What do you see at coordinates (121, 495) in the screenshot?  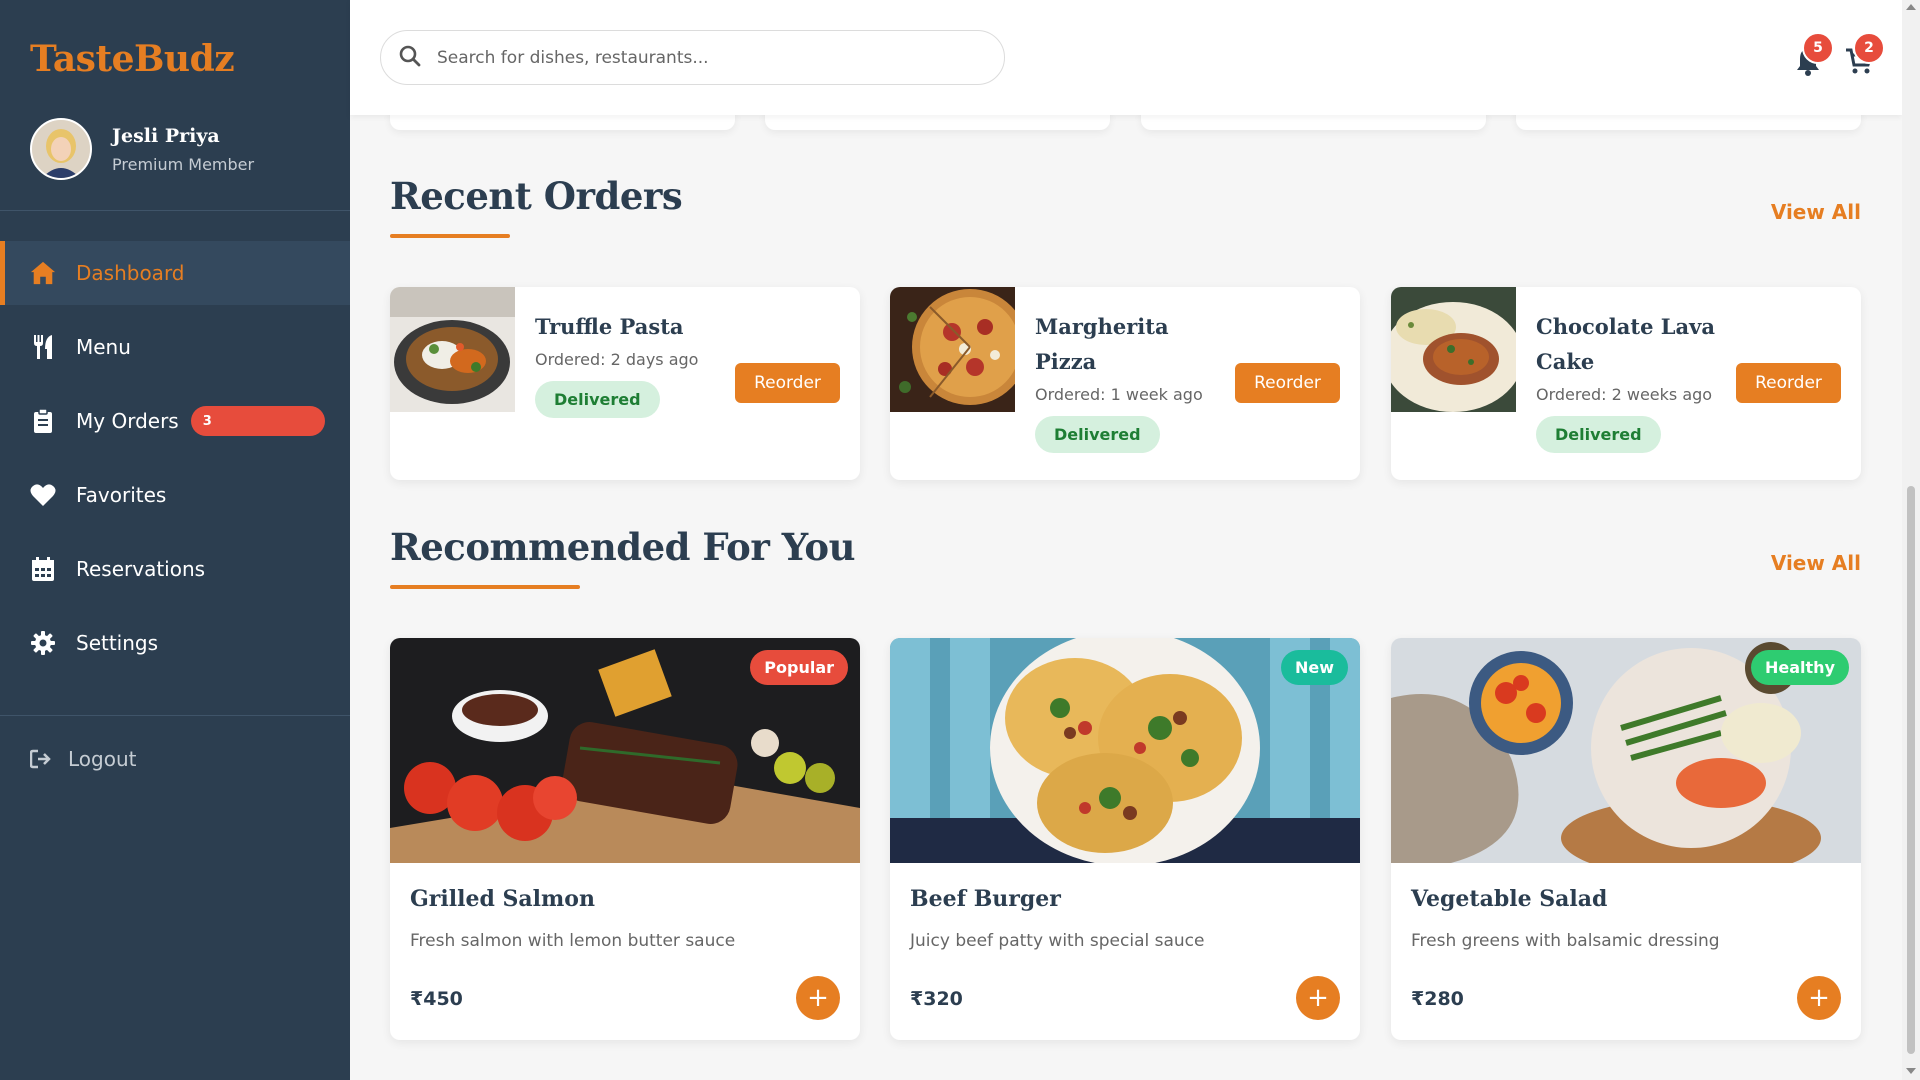 I see `sidebar-item-label: Favorites` at bounding box center [121, 495].